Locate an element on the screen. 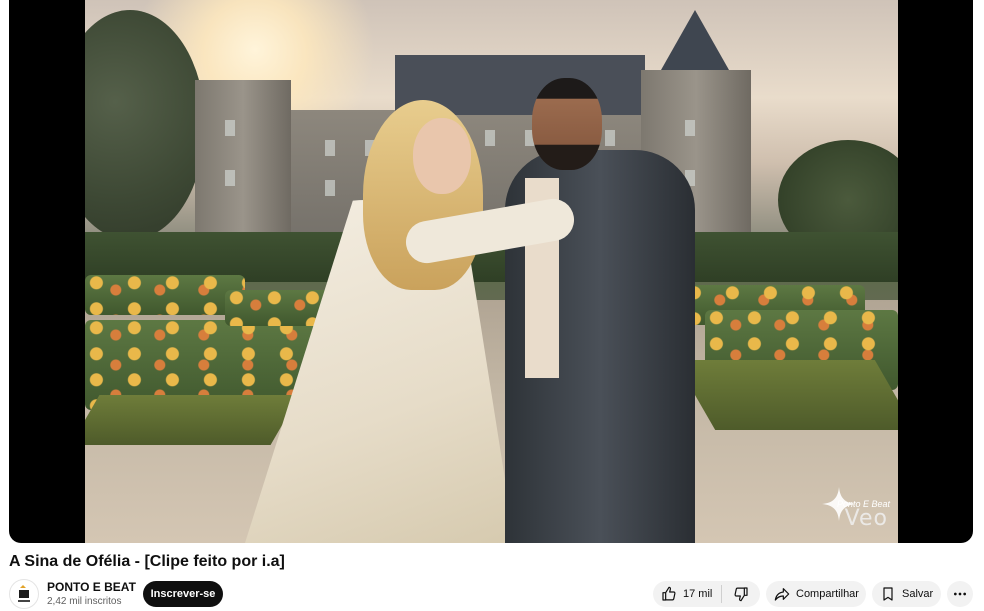  channel-name: PONTO E BEAT is located at coordinates (91, 587).